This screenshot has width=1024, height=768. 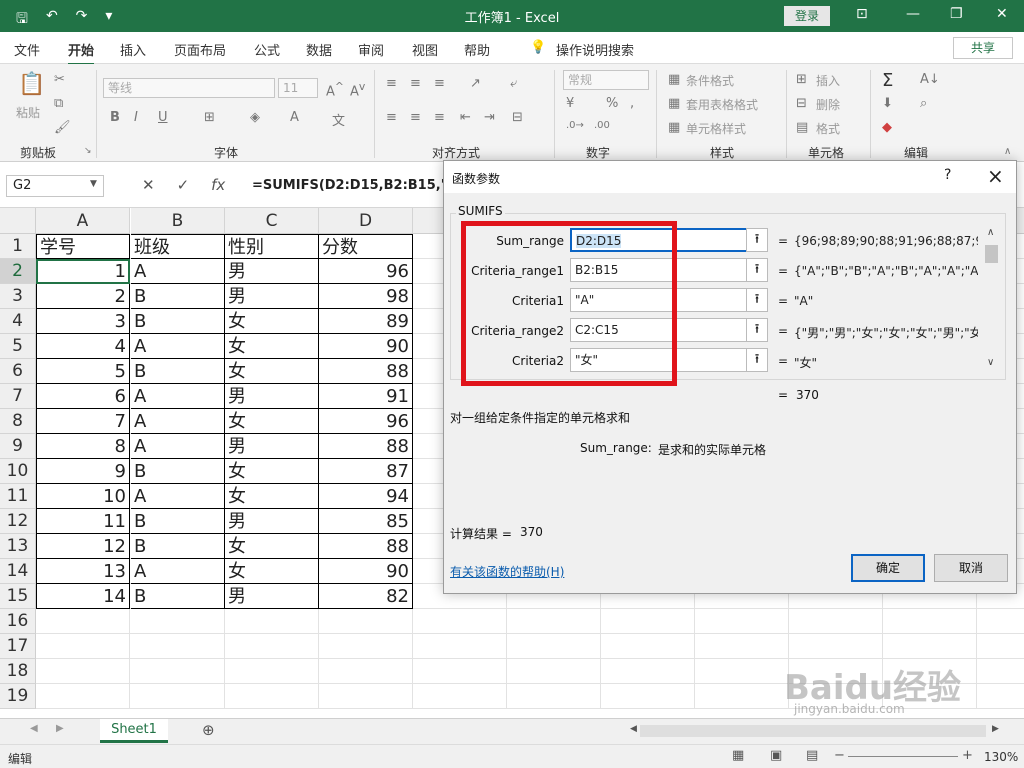 I want to click on cancel-button: 取消, so click(x=971, y=568).